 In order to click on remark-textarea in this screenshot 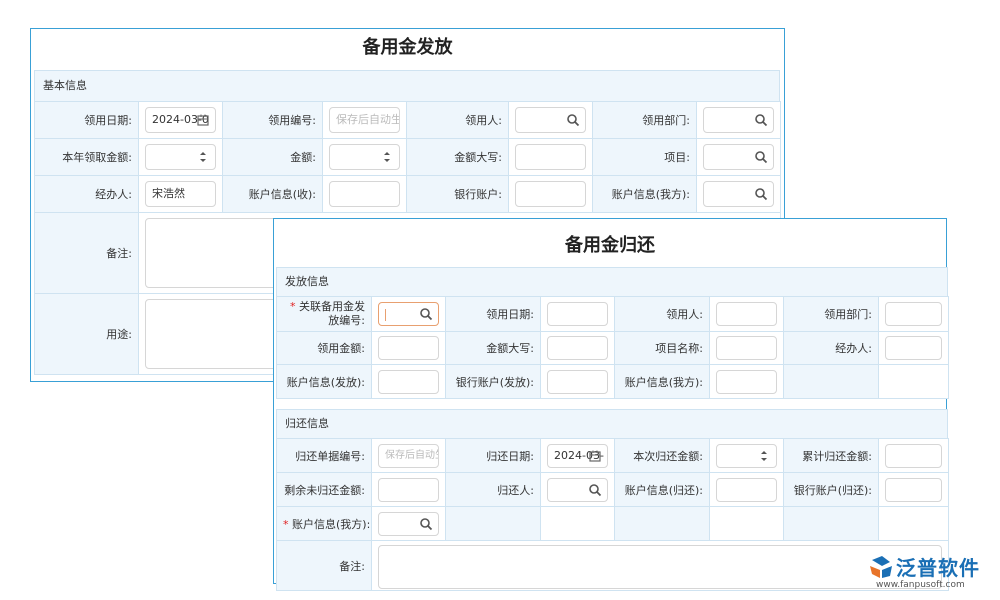, I will do `click(660, 567)`.